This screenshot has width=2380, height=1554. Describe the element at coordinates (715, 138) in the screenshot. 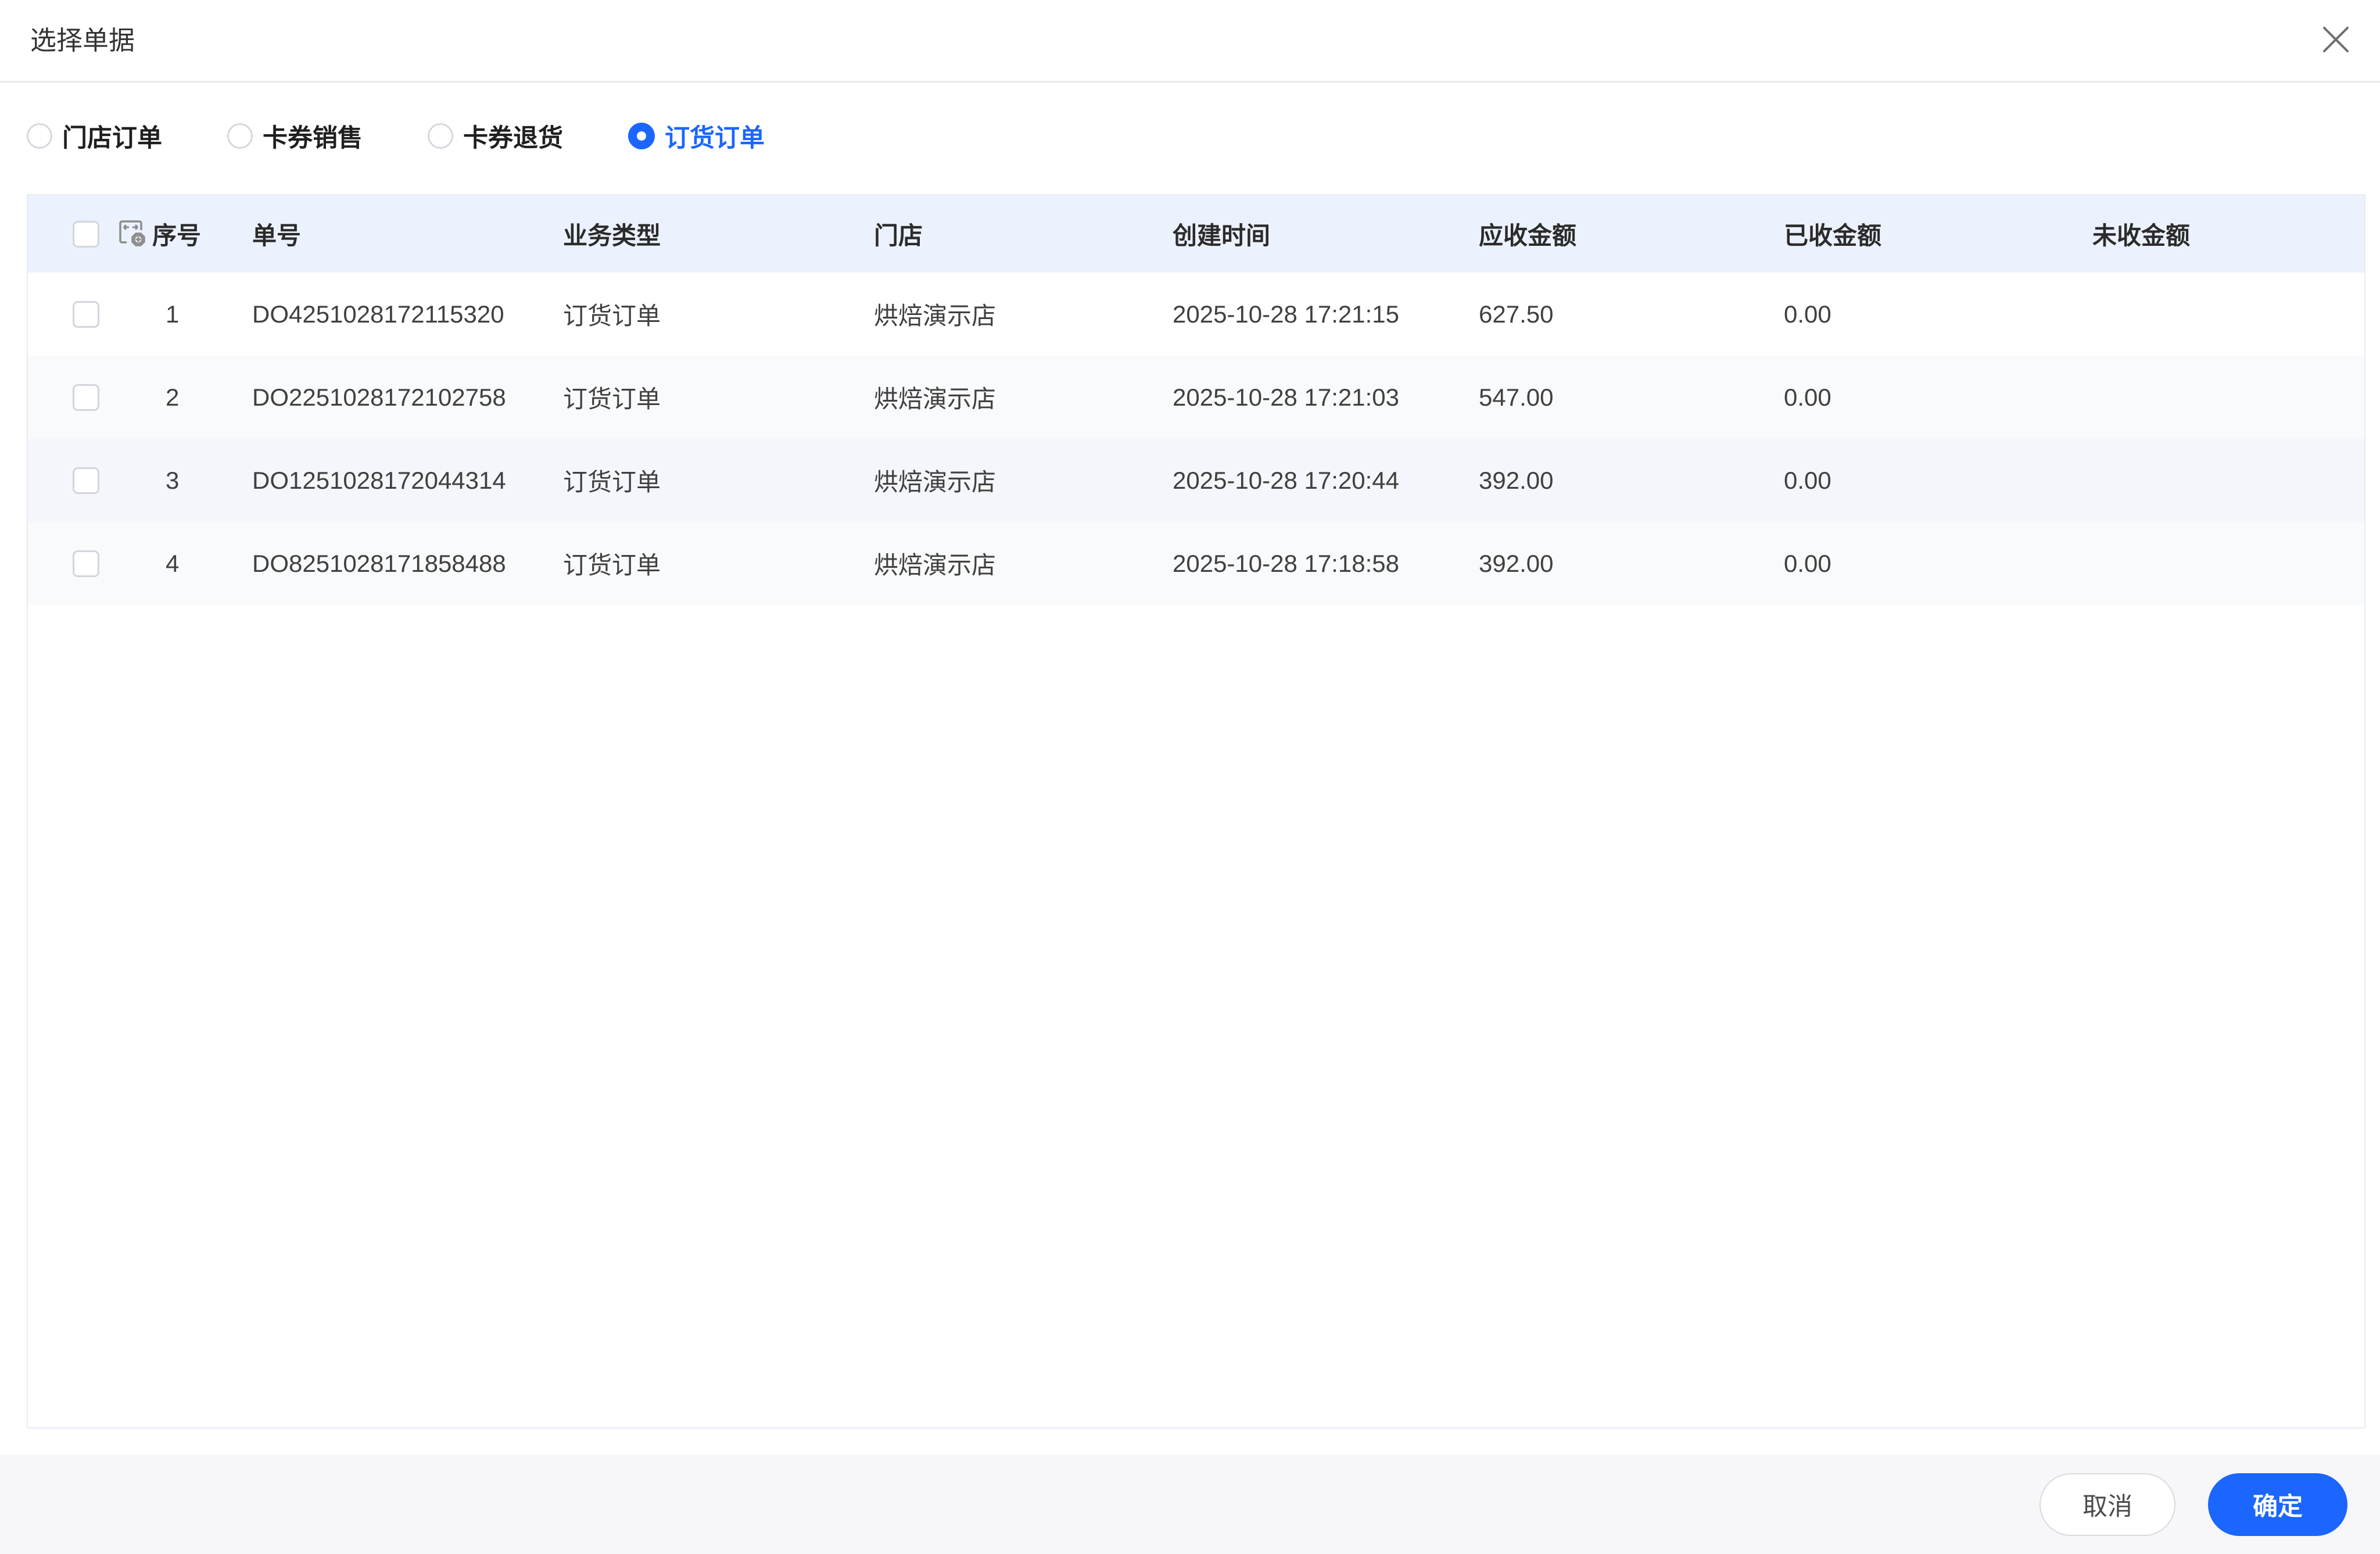

I see `radio-label: 订货订单` at that location.